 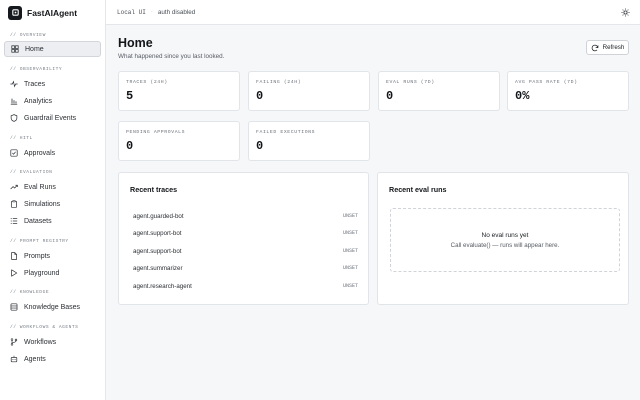 I want to click on sidebar-item-agents: Agents, so click(x=52, y=359).